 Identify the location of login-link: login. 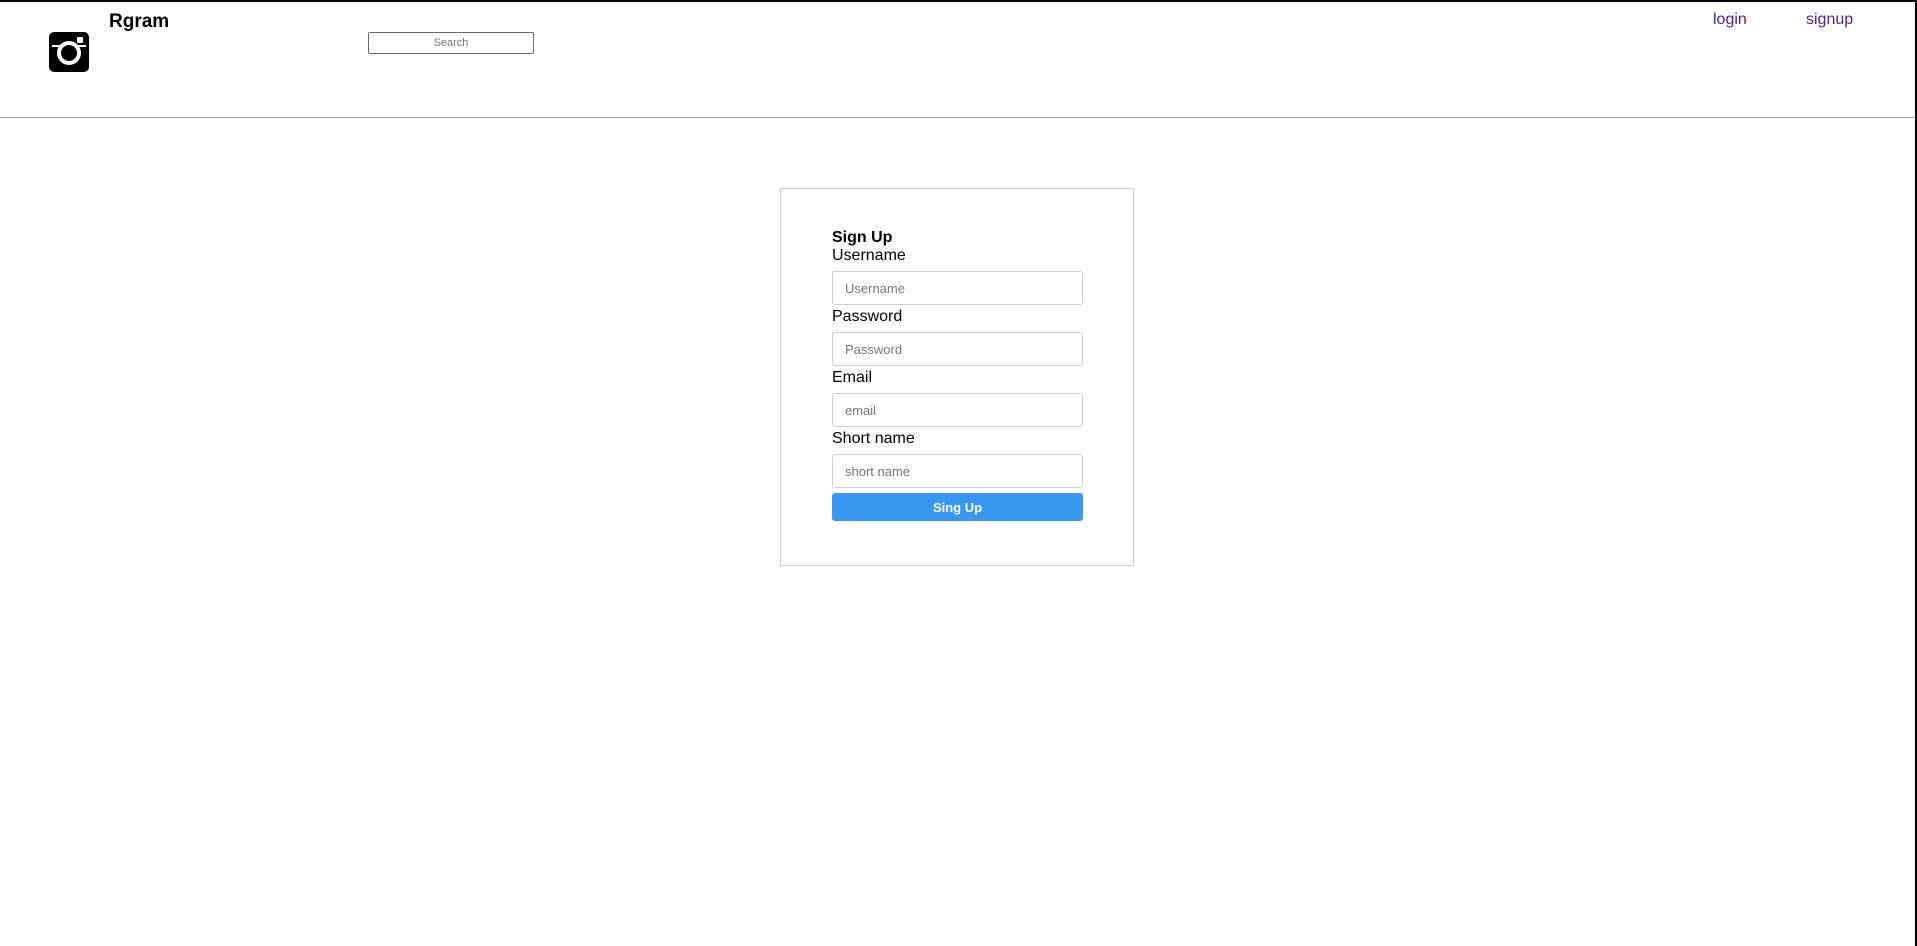
(1730, 20).